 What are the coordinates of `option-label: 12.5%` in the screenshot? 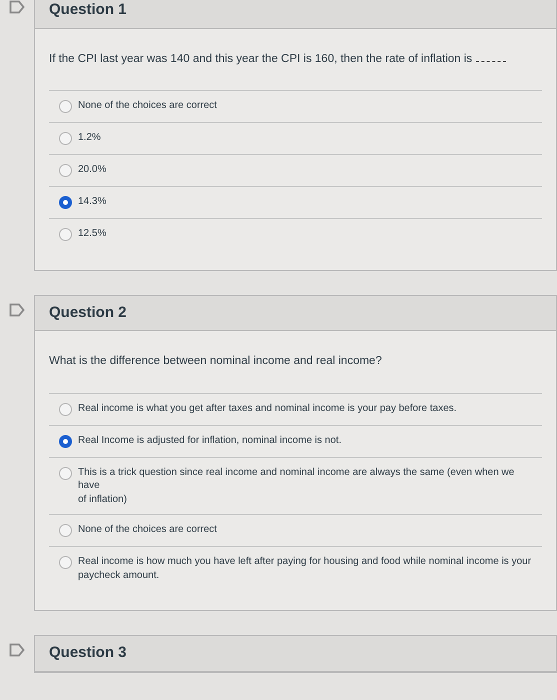 It's located at (92, 233).